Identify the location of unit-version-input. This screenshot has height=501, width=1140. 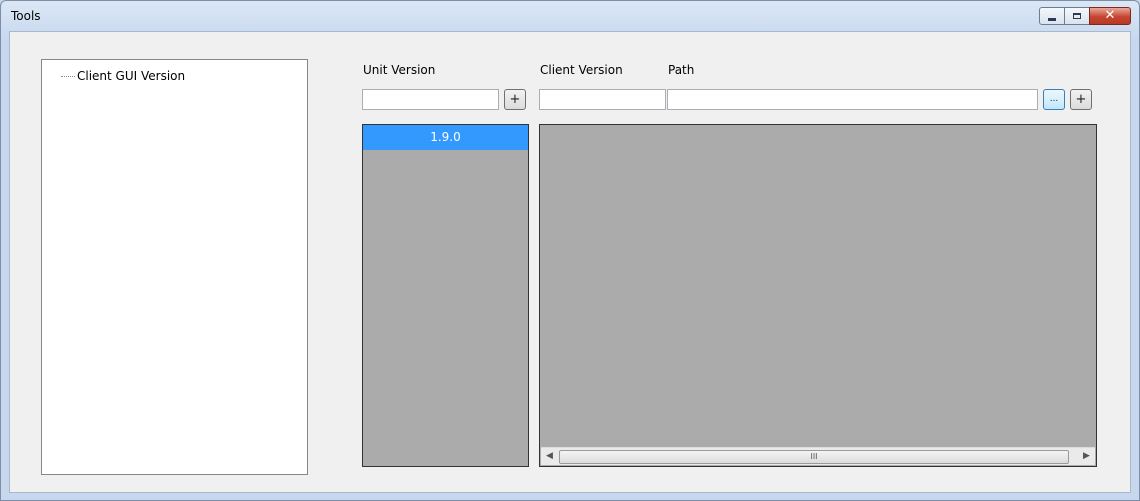
(430, 99).